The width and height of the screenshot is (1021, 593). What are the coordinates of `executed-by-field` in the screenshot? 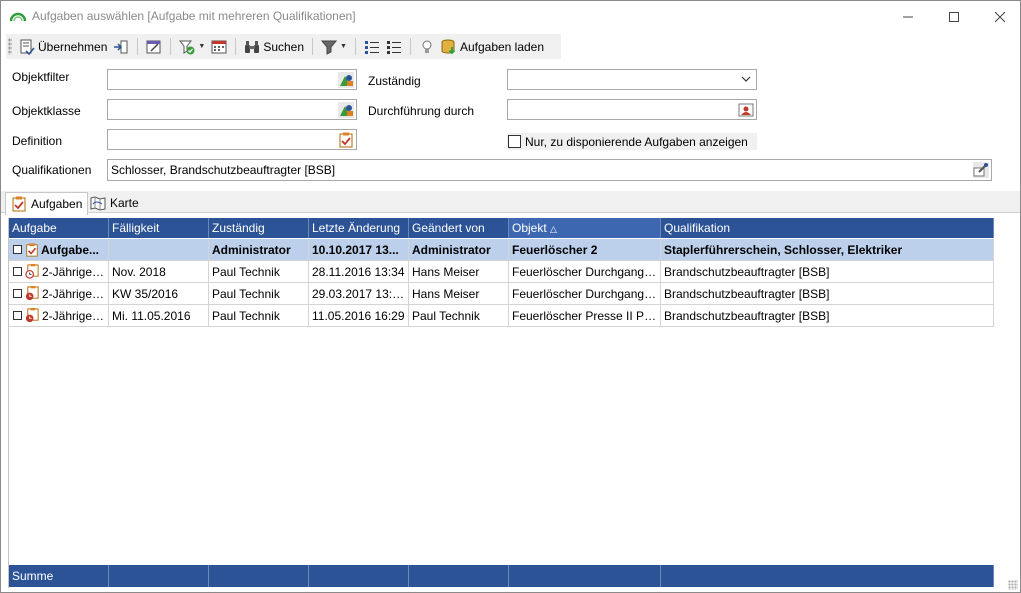 It's located at (632, 109).